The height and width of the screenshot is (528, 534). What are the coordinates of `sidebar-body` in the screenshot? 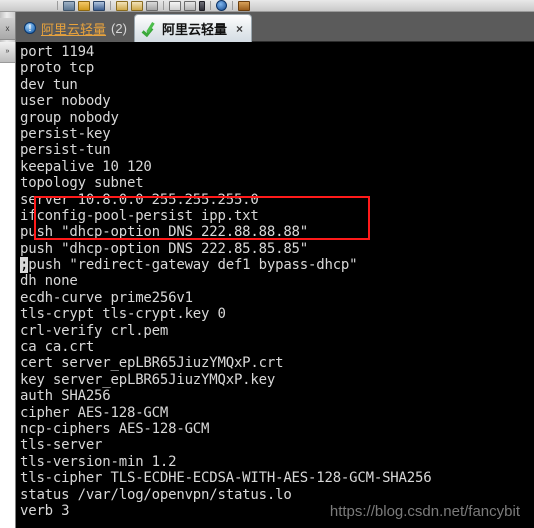 It's located at (7, 295).